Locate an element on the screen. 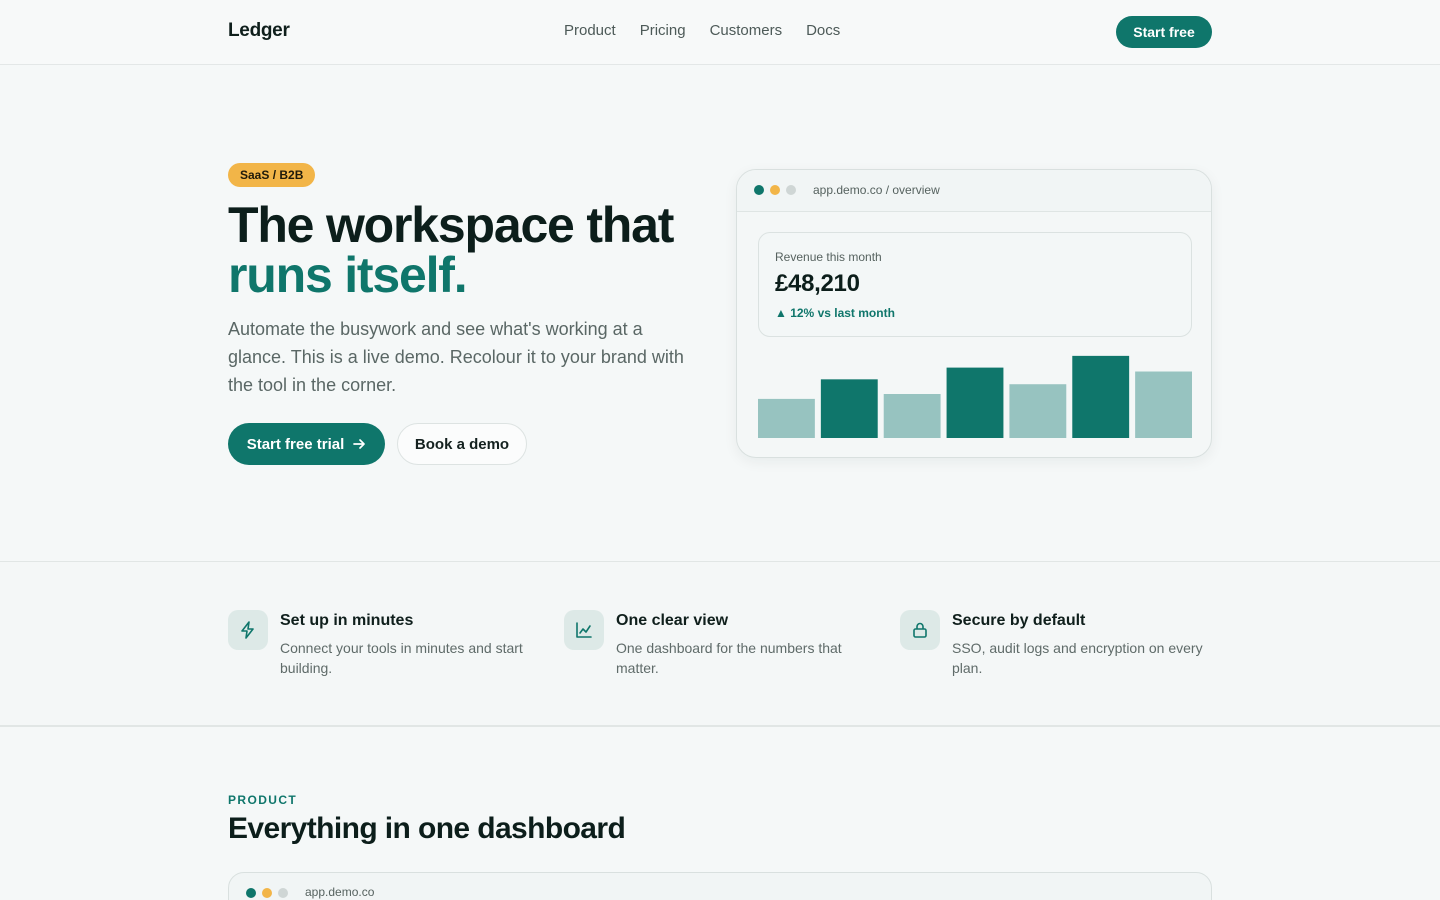  lightning-icon is located at coordinates (247, 630).